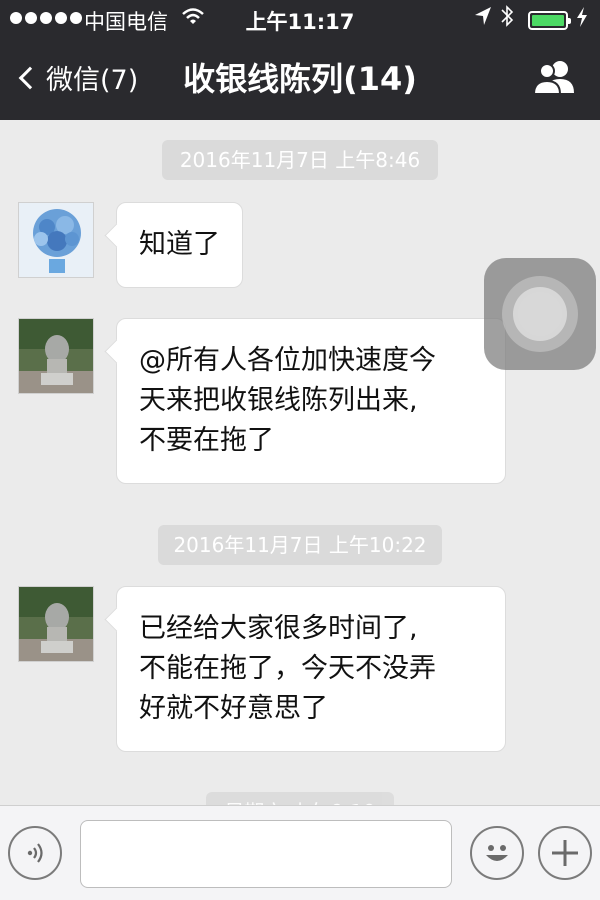 The image size is (600, 900). I want to click on message-bubble: @所有人各位加快速度今 天来把收银线陈列出来, 不要在拖了, so click(311, 401).